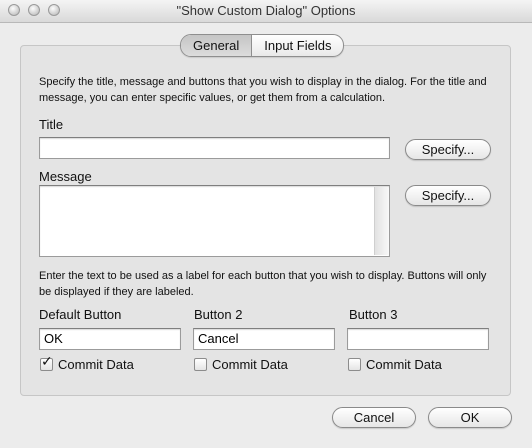  I want to click on default-button-commit-checkbox: ✓, so click(46, 362).